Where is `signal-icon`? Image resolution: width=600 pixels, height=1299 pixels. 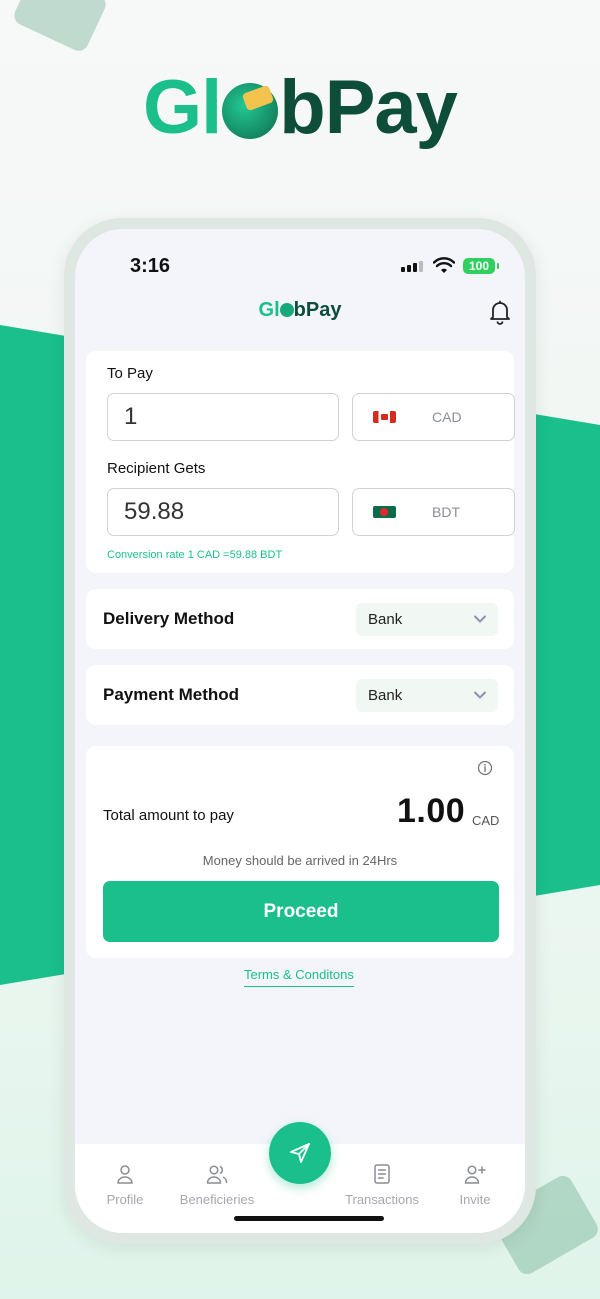
signal-icon is located at coordinates (412, 266).